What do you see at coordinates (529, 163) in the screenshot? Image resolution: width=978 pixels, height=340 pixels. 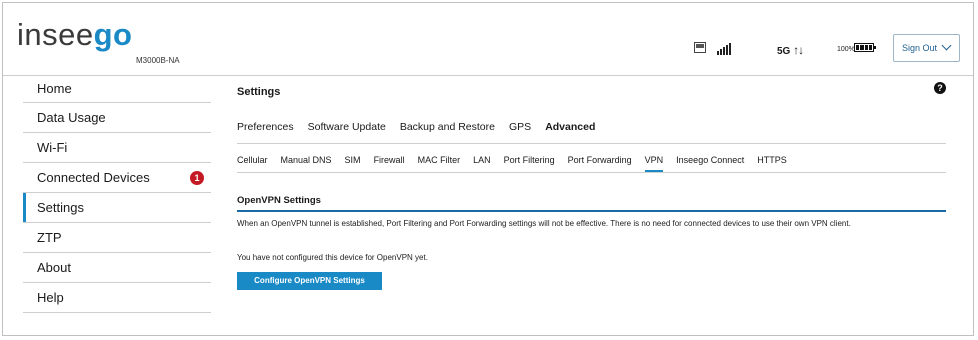 I see `subtab-port-filtering: Port Filtering` at bounding box center [529, 163].